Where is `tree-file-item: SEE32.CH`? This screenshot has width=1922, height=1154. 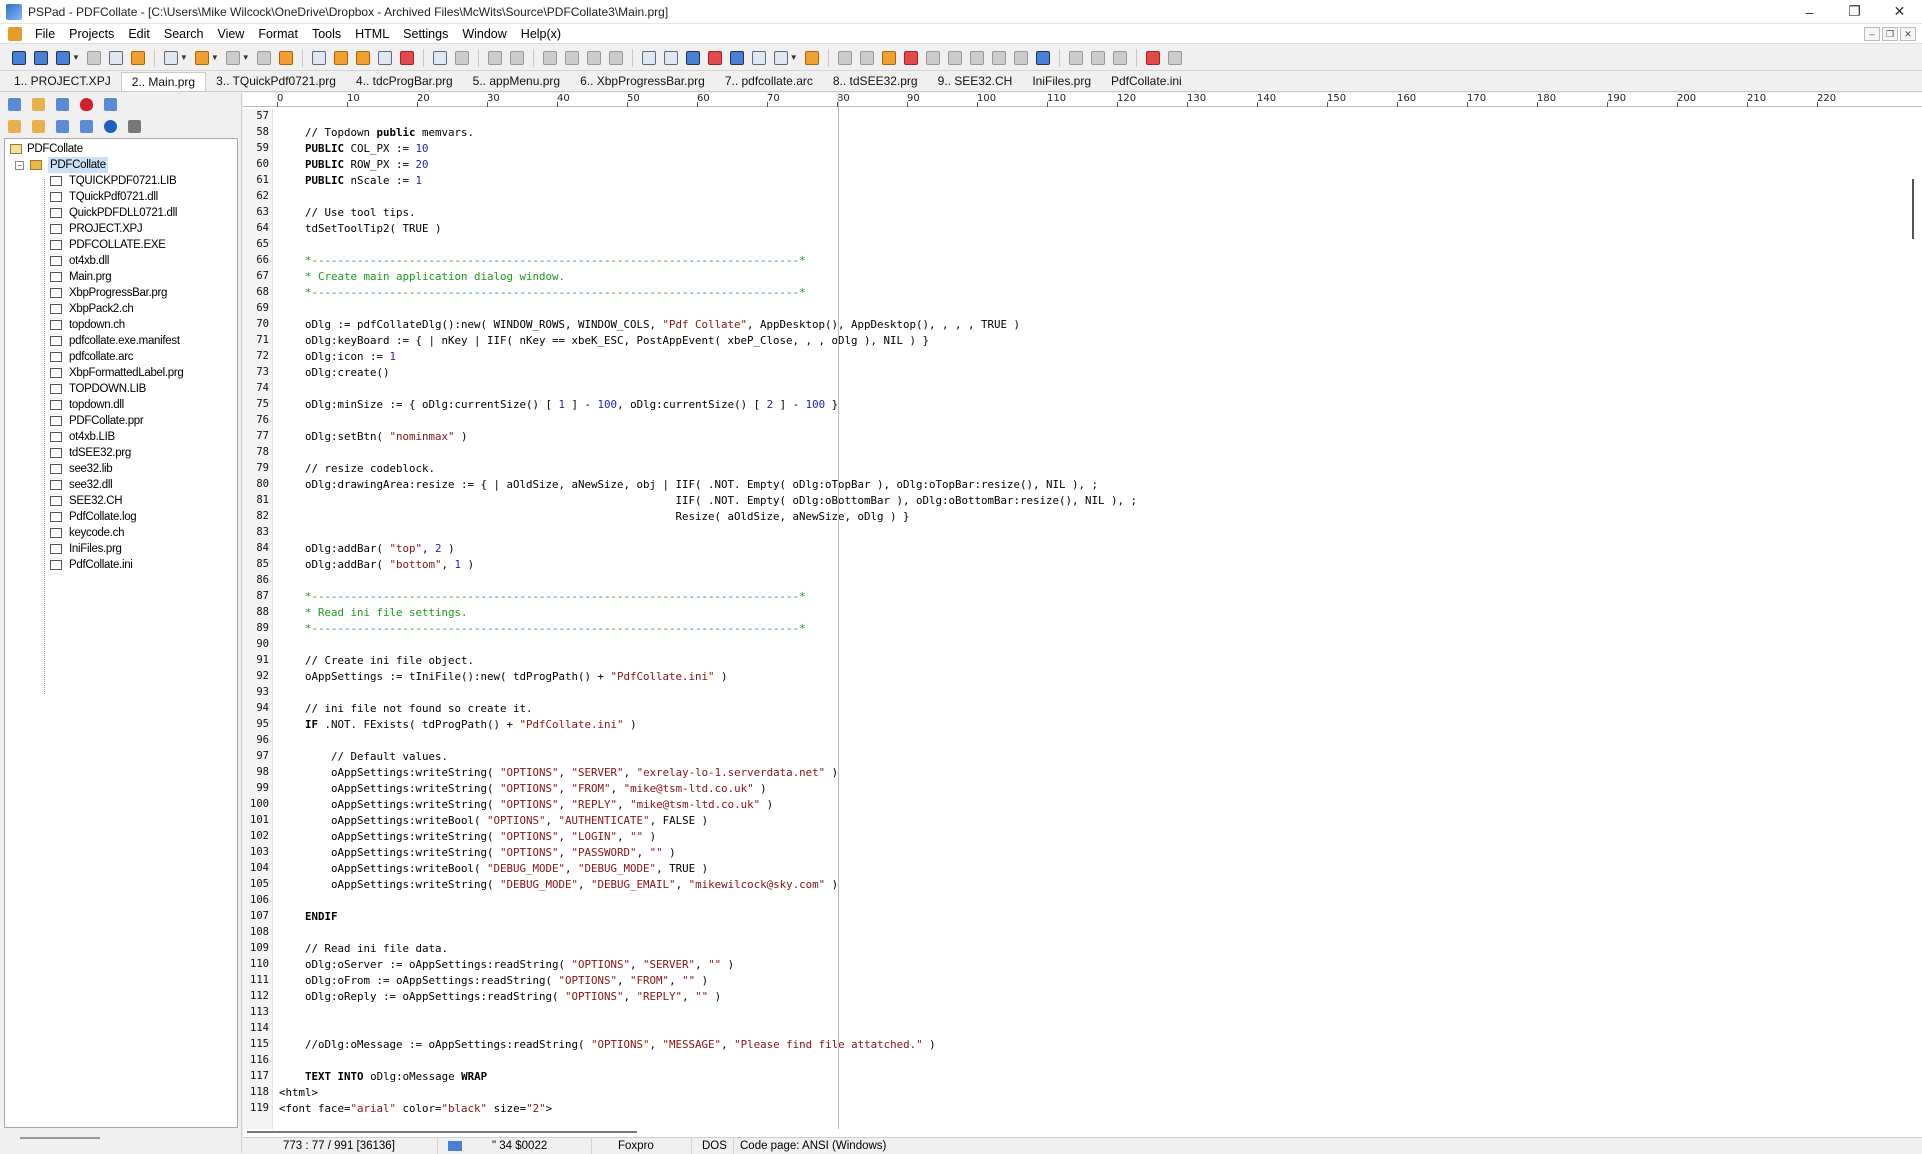 tree-file-item: SEE32.CH is located at coordinates (121, 501).